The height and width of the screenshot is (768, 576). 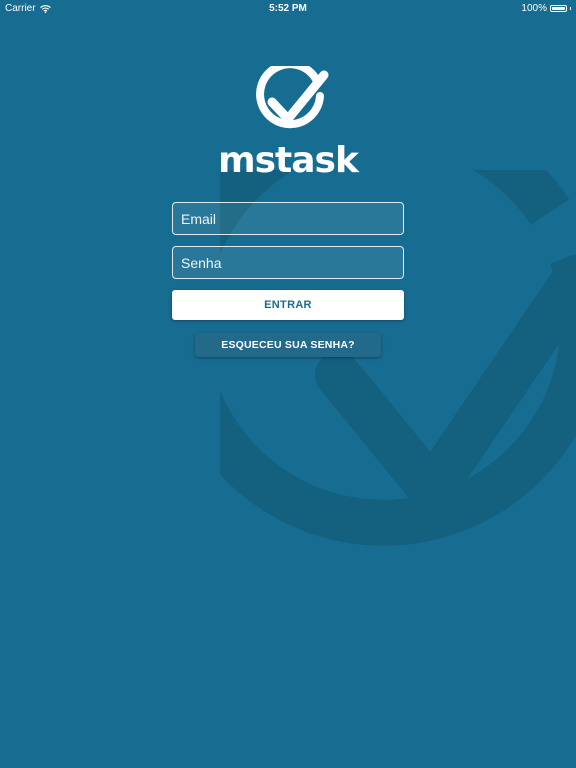 I want to click on battery-icon, so click(x=558, y=8).